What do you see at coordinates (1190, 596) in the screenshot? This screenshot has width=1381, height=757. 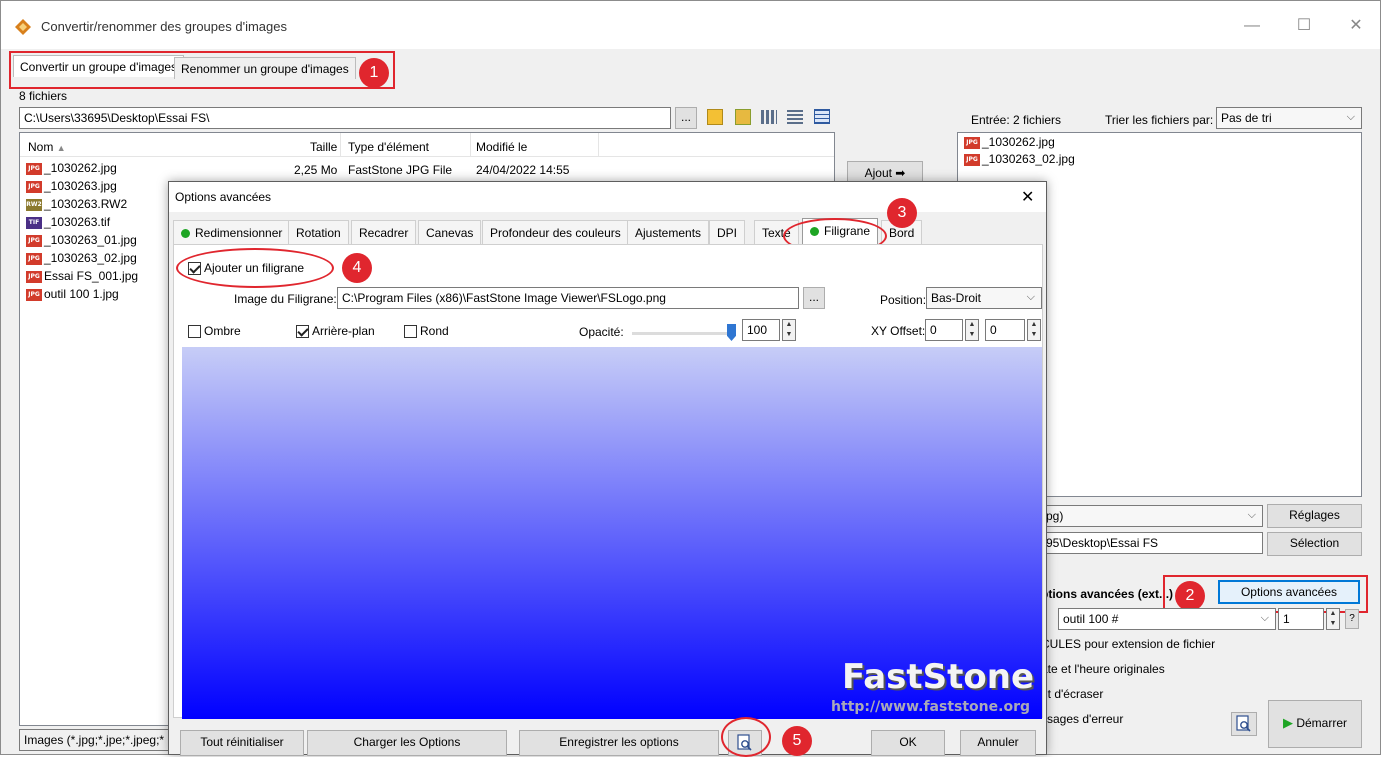 I see `callout-badge-2: 2` at bounding box center [1190, 596].